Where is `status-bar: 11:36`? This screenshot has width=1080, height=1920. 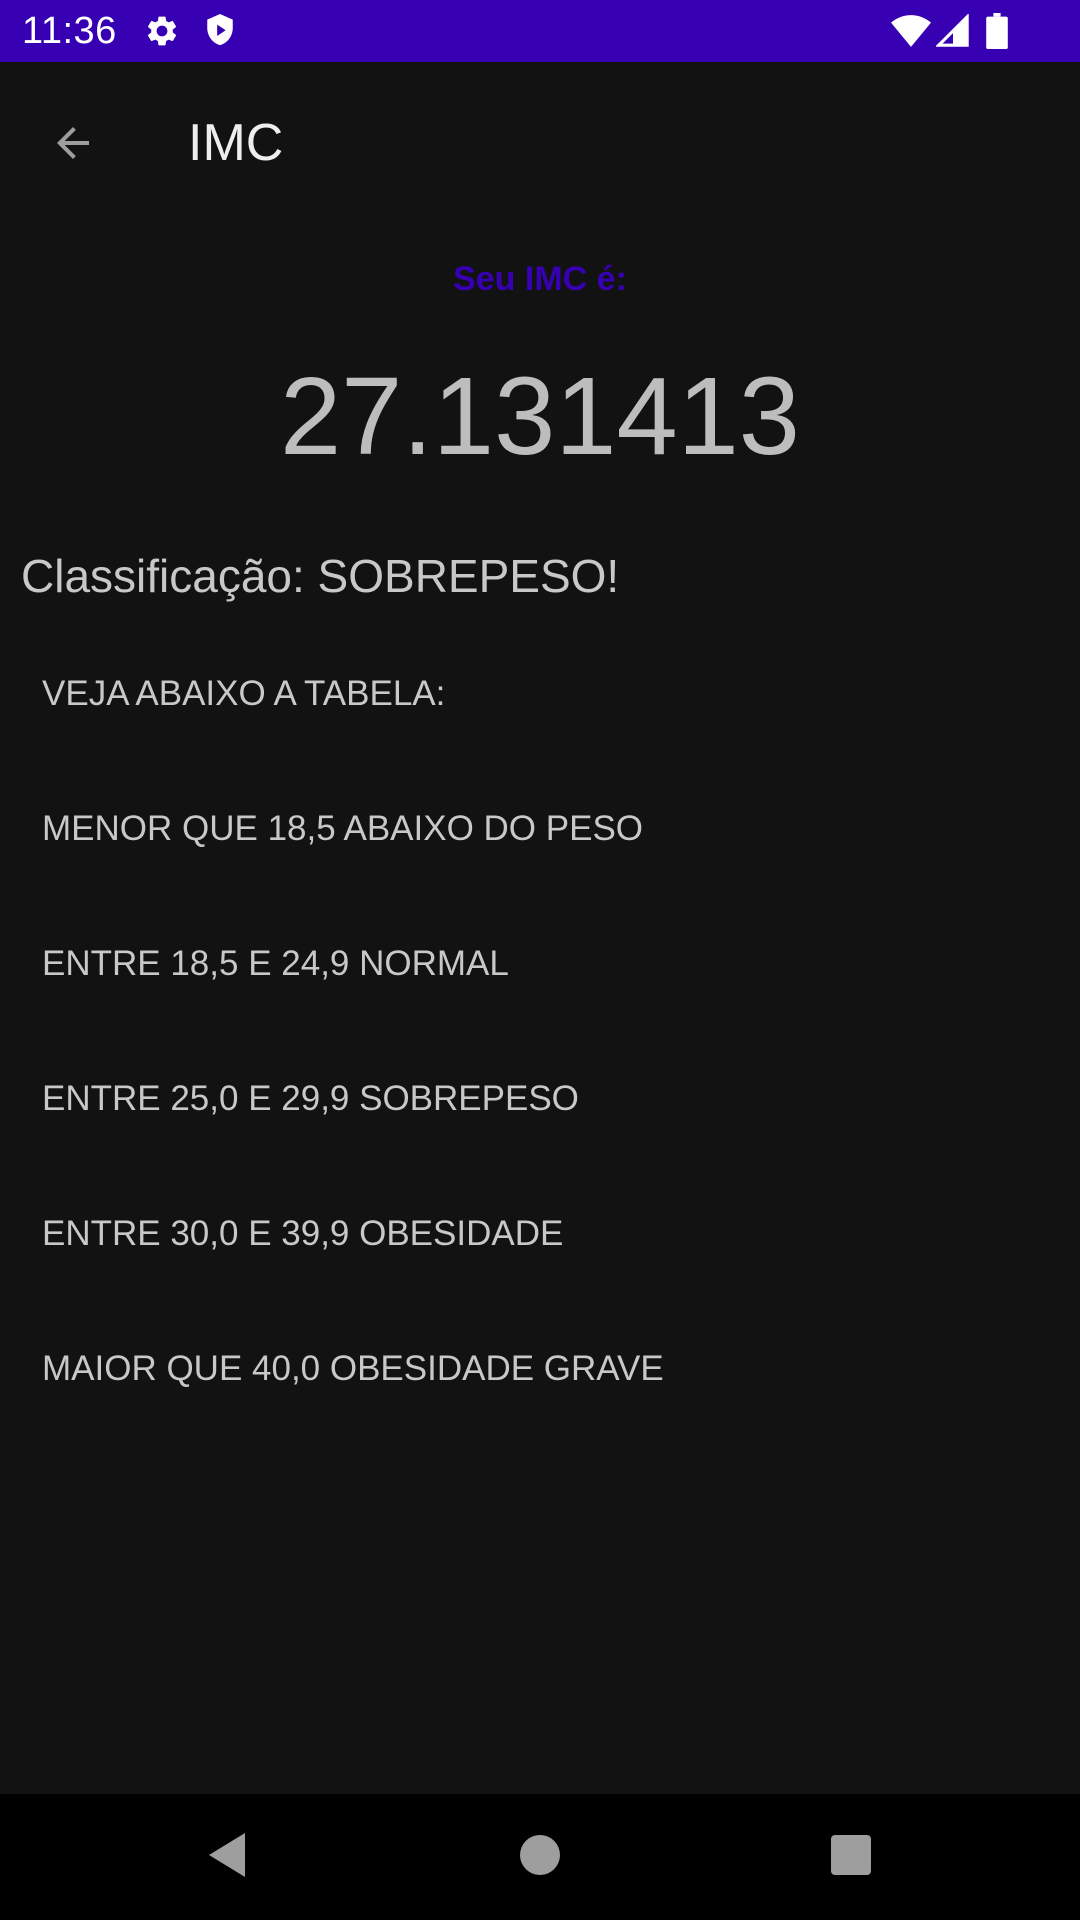
status-bar: 11:36 is located at coordinates (540, 31).